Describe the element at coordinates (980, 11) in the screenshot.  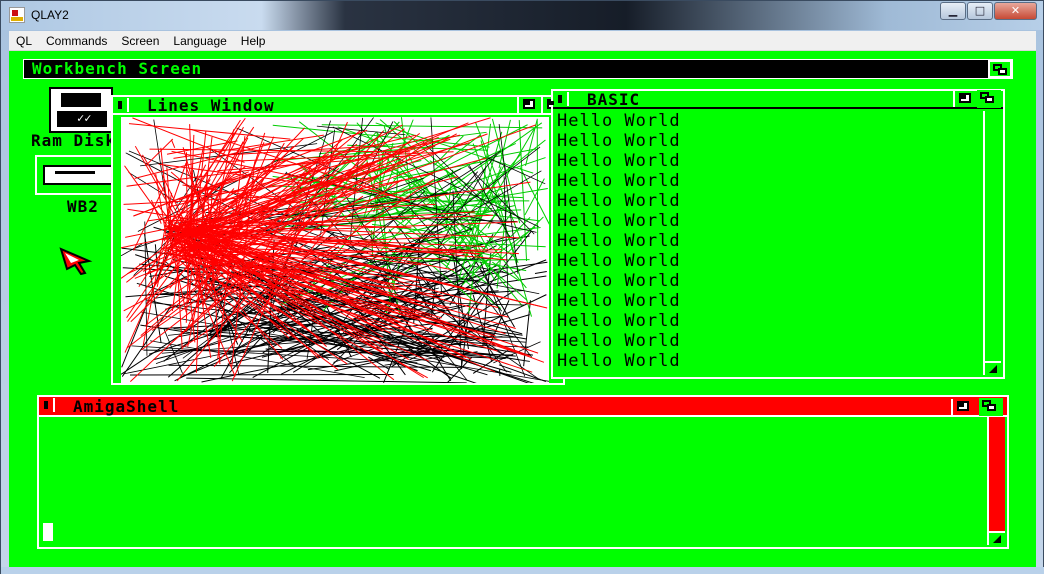
I see `maximize-button: □` at that location.